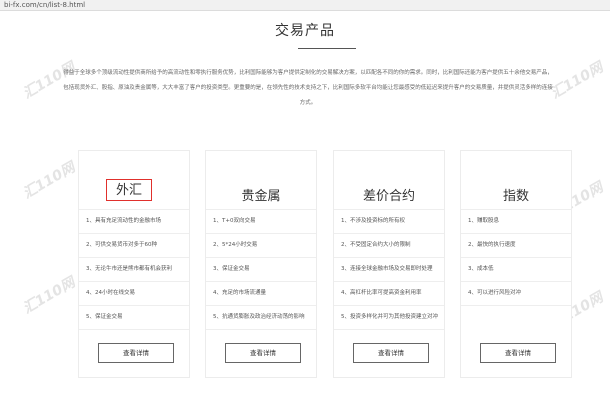 Image resolution: width=610 pixels, height=402 pixels. I want to click on list-item: 1、具有充足流动性的金融市场, so click(134, 221).